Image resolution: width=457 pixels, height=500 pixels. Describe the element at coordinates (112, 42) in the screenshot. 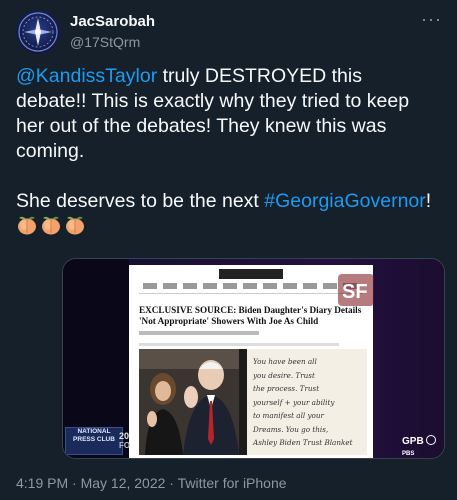

I see `author-handle: @17StQrm` at that location.